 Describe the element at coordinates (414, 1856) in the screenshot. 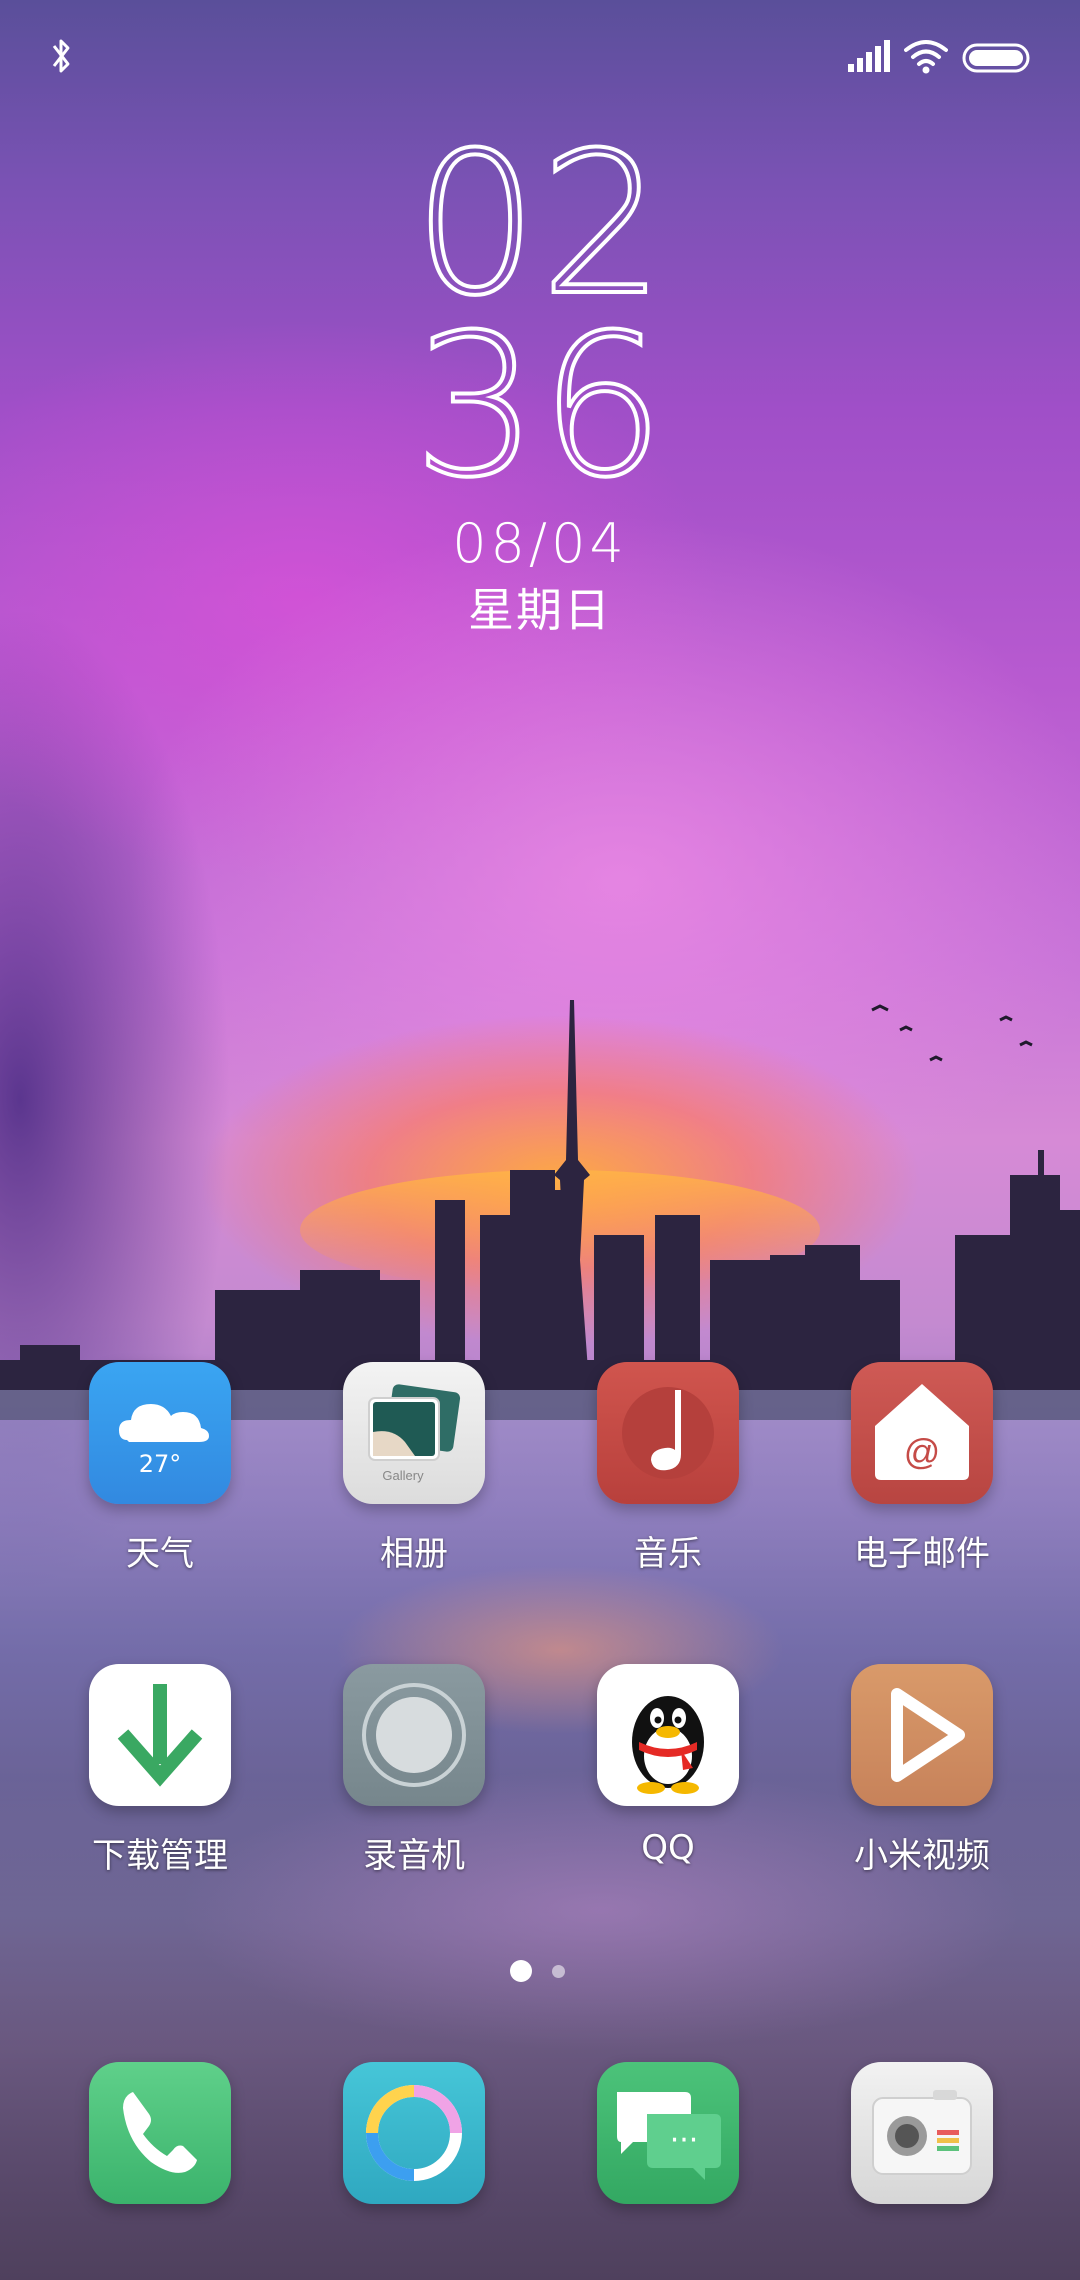

I see `app-label: 录音机` at that location.